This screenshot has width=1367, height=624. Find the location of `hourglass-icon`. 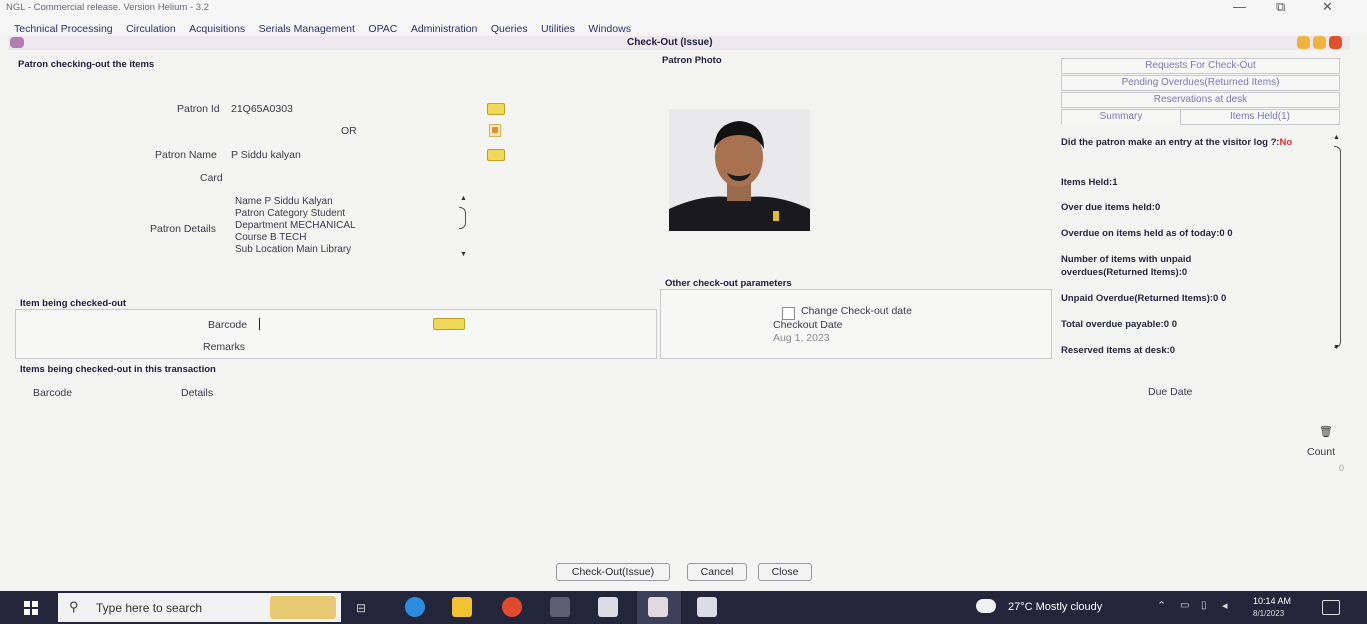

hourglass-icon is located at coordinates (495, 130).